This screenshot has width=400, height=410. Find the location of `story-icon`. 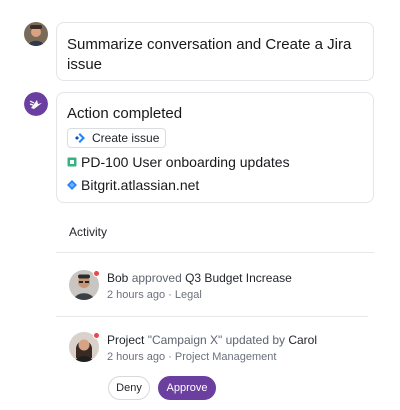

story-icon is located at coordinates (72, 162).